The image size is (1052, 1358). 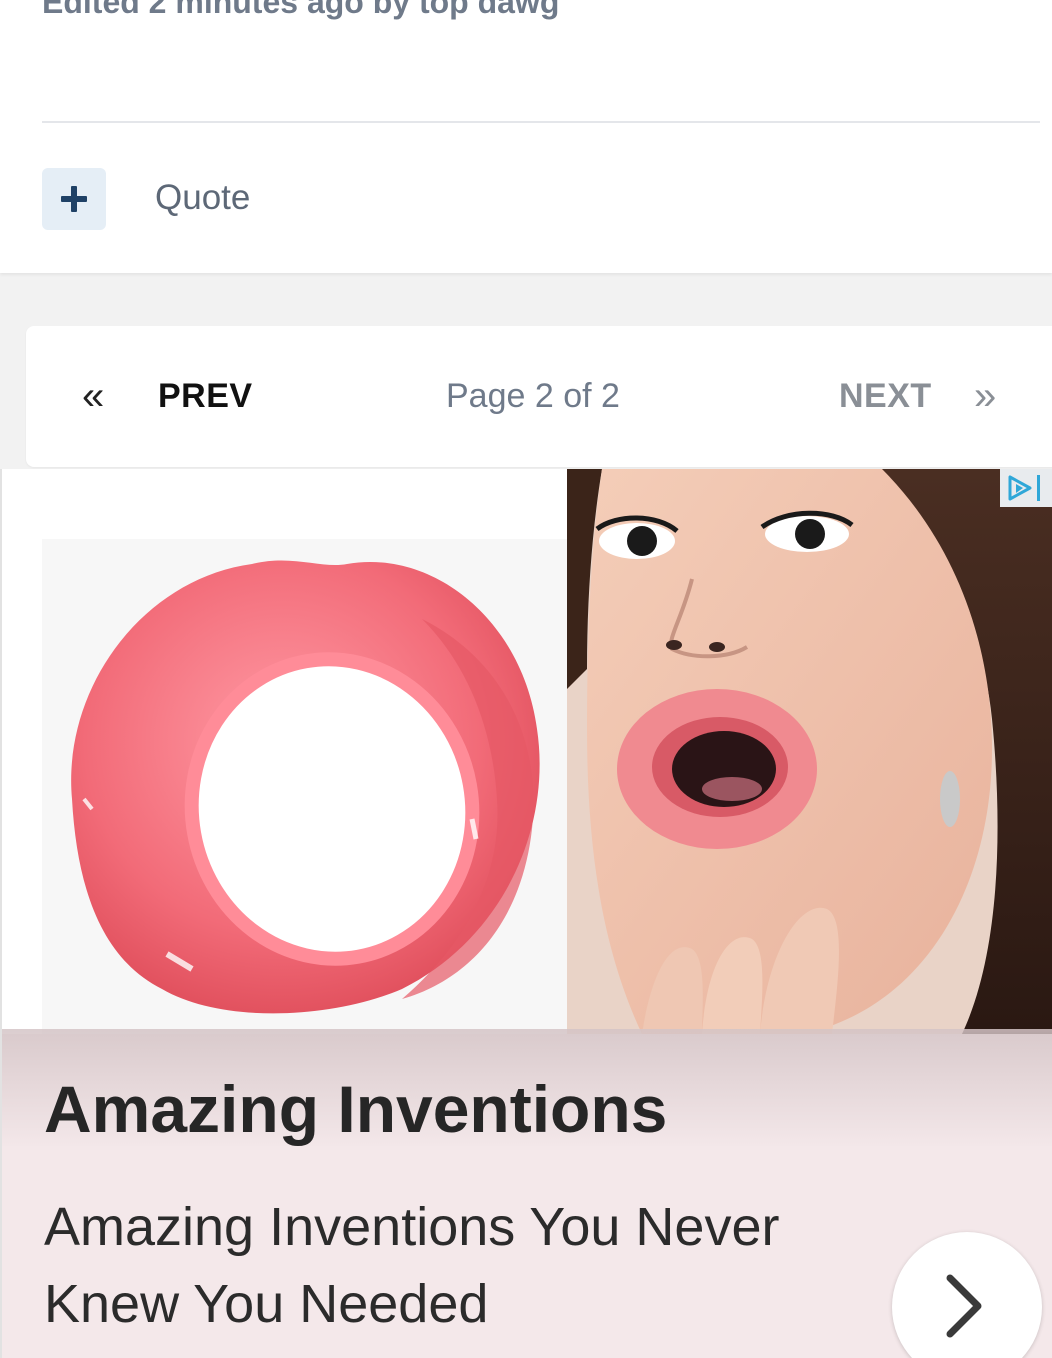 I want to click on ad-headline: Amazing Inventions, so click(x=355, y=1109).